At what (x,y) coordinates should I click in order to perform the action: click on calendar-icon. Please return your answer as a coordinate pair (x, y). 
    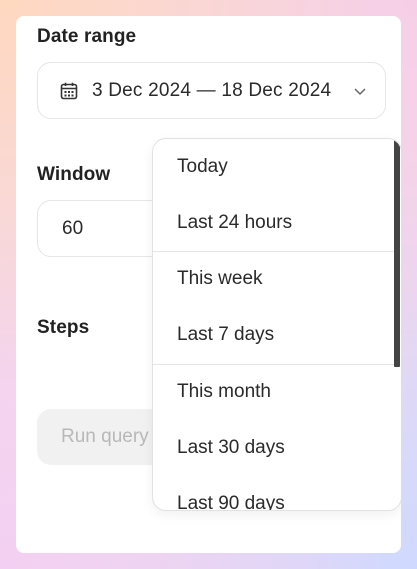
    Looking at the image, I should click on (69, 91).